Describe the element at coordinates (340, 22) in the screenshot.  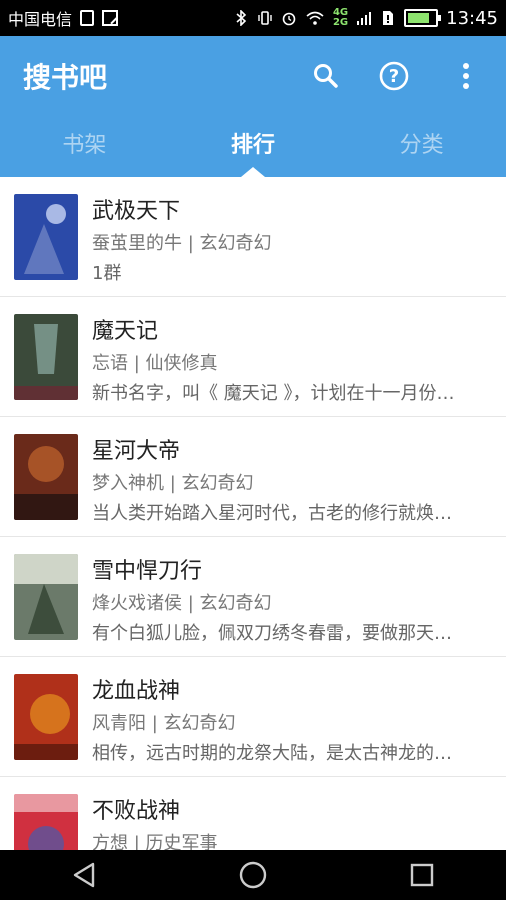
I see `network-bottom-label: 2G` at that location.